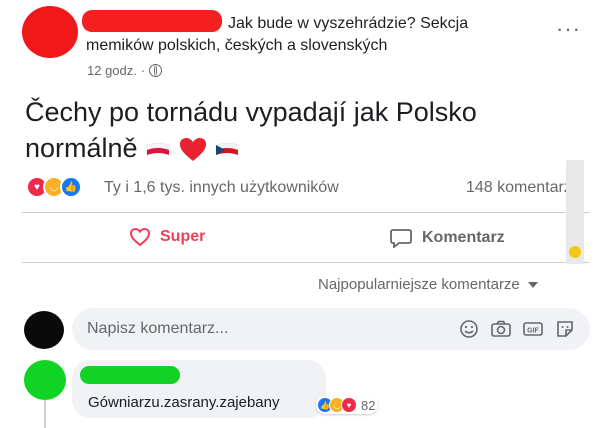 The height and width of the screenshot is (428, 600). Describe the element at coordinates (348, 24) in the screenshot. I see `group-title-line1: Jak bude w vyszehrádzie? Sekcja` at that location.